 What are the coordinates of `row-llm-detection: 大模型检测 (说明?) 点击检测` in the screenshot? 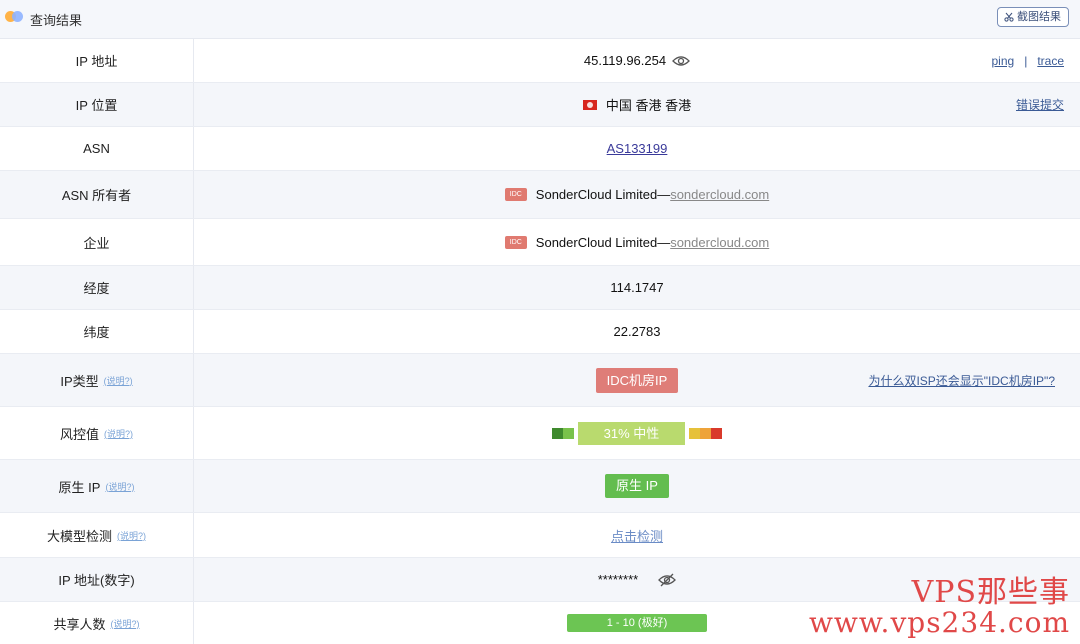 It's located at (540, 535).